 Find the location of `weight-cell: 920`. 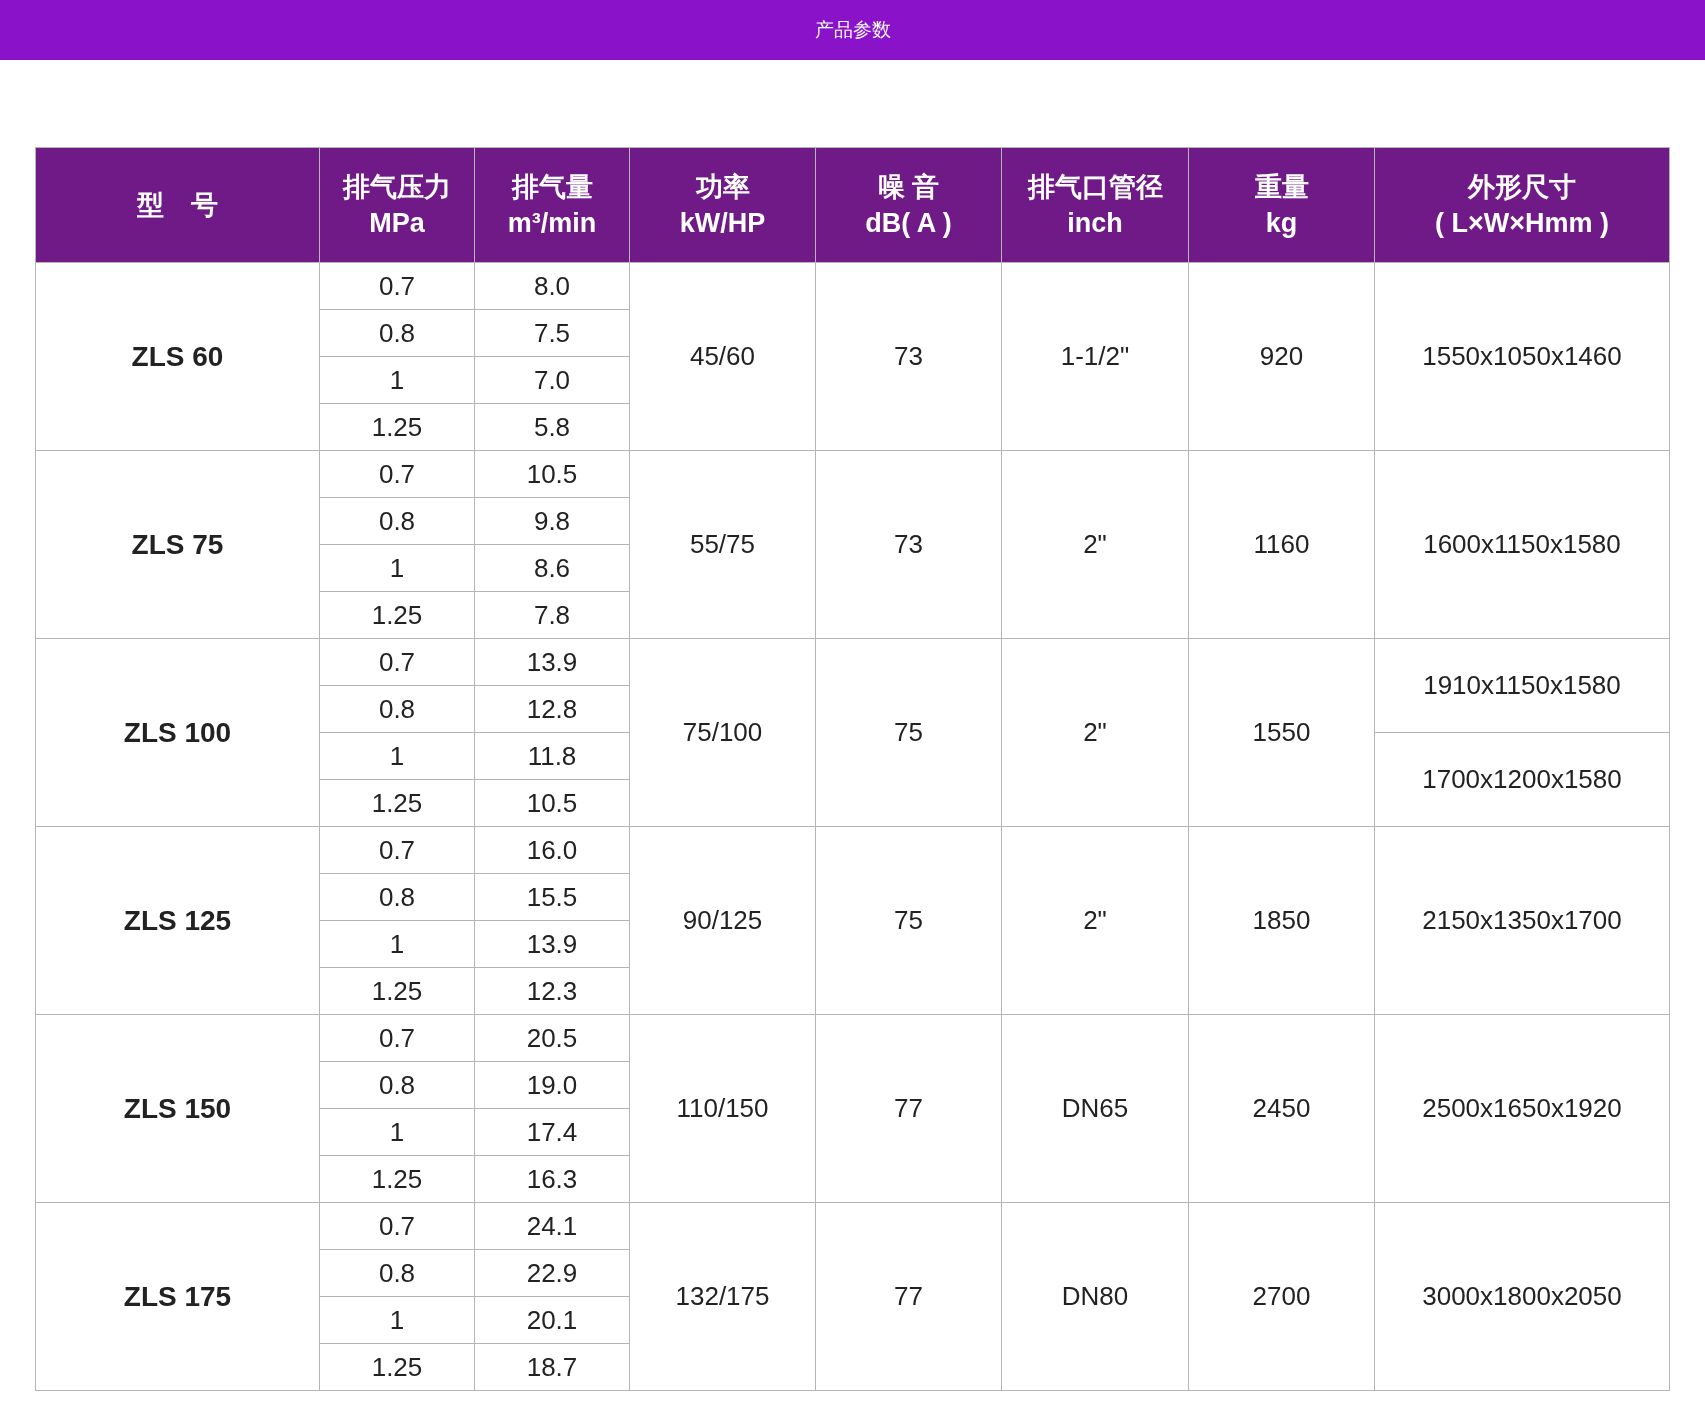

weight-cell: 920 is located at coordinates (1281, 356).